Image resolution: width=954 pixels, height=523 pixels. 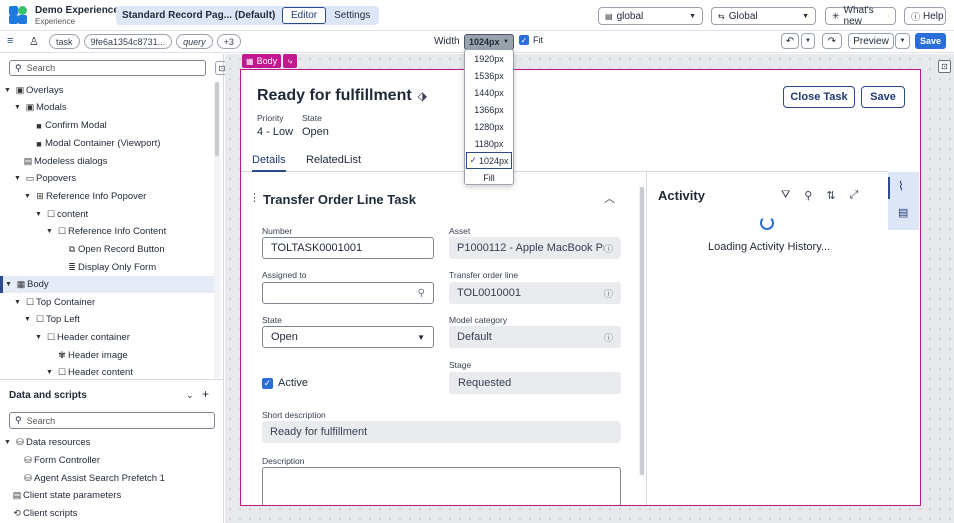 What do you see at coordinates (484, 275) in the screenshot?
I see `transfer-order-line-label: Transfer order line` at bounding box center [484, 275].